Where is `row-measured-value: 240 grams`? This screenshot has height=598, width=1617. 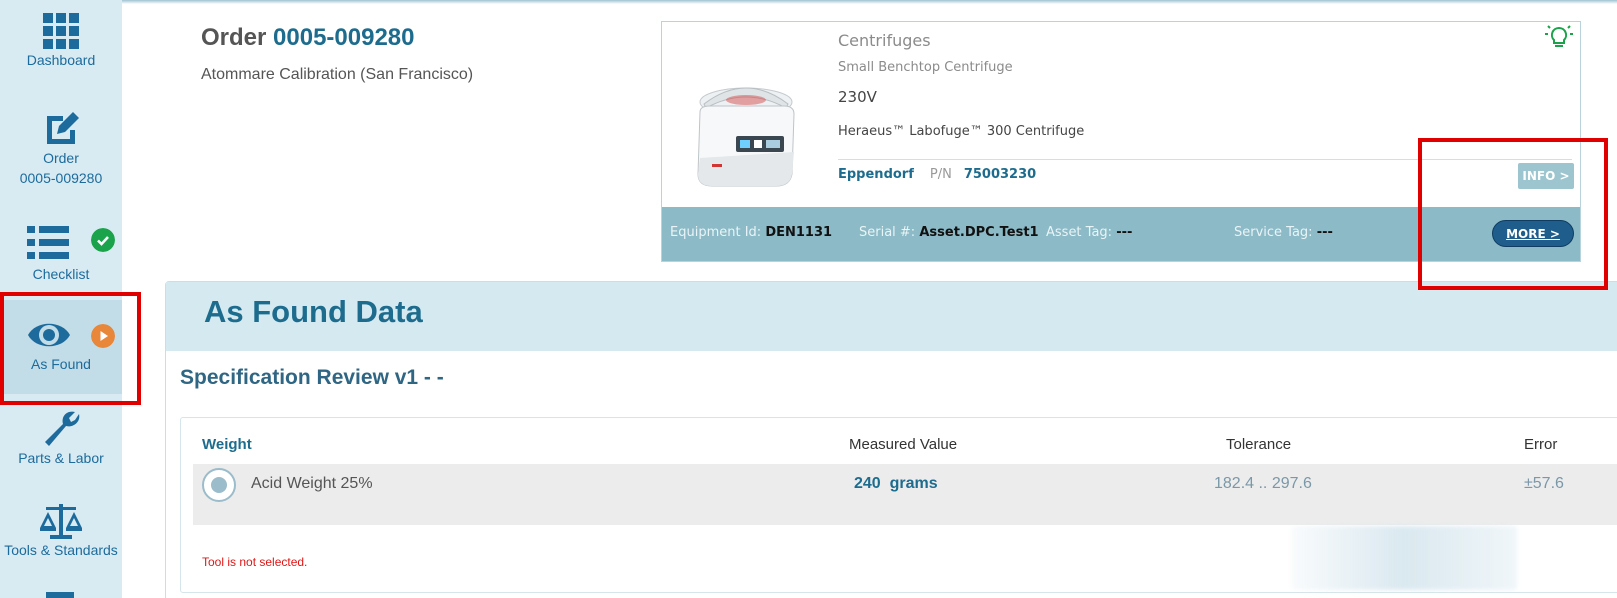 row-measured-value: 240 grams is located at coordinates (896, 483).